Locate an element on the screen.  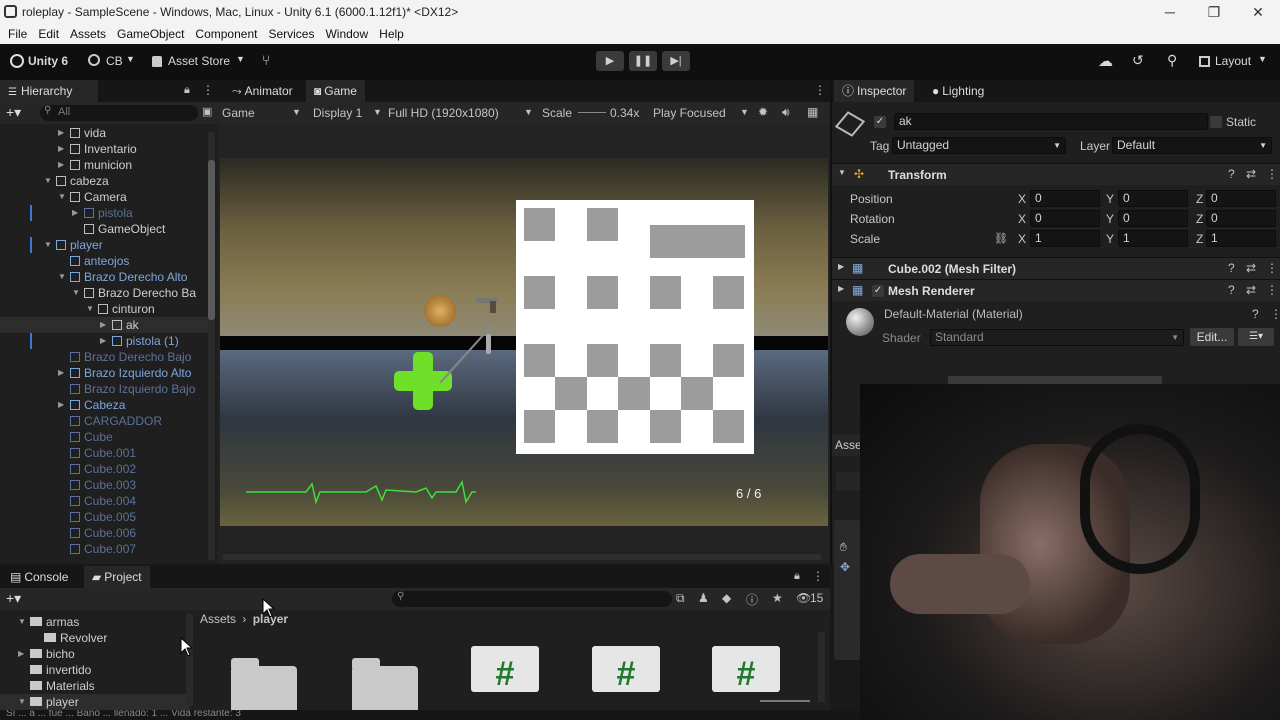
static-checkbox is located at coordinates (1216, 122).